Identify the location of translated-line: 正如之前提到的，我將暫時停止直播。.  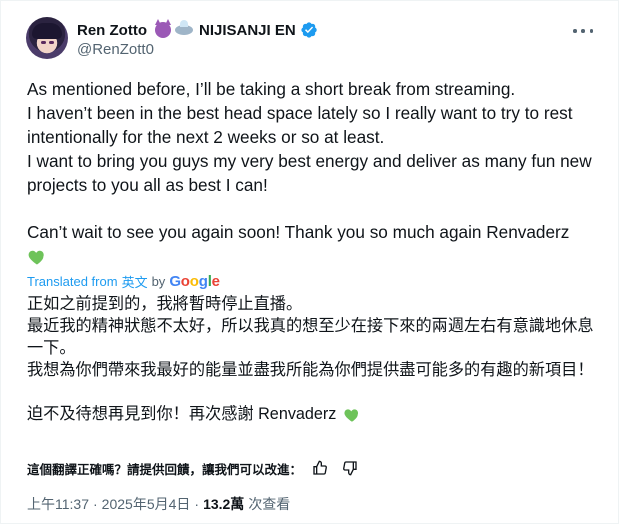
(165, 304).